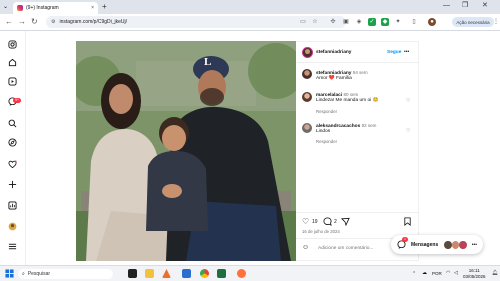 Image resolution: width=500 pixels, height=281 pixels. Describe the element at coordinates (132, 273) in the screenshot. I see `task-view-icon` at that location.